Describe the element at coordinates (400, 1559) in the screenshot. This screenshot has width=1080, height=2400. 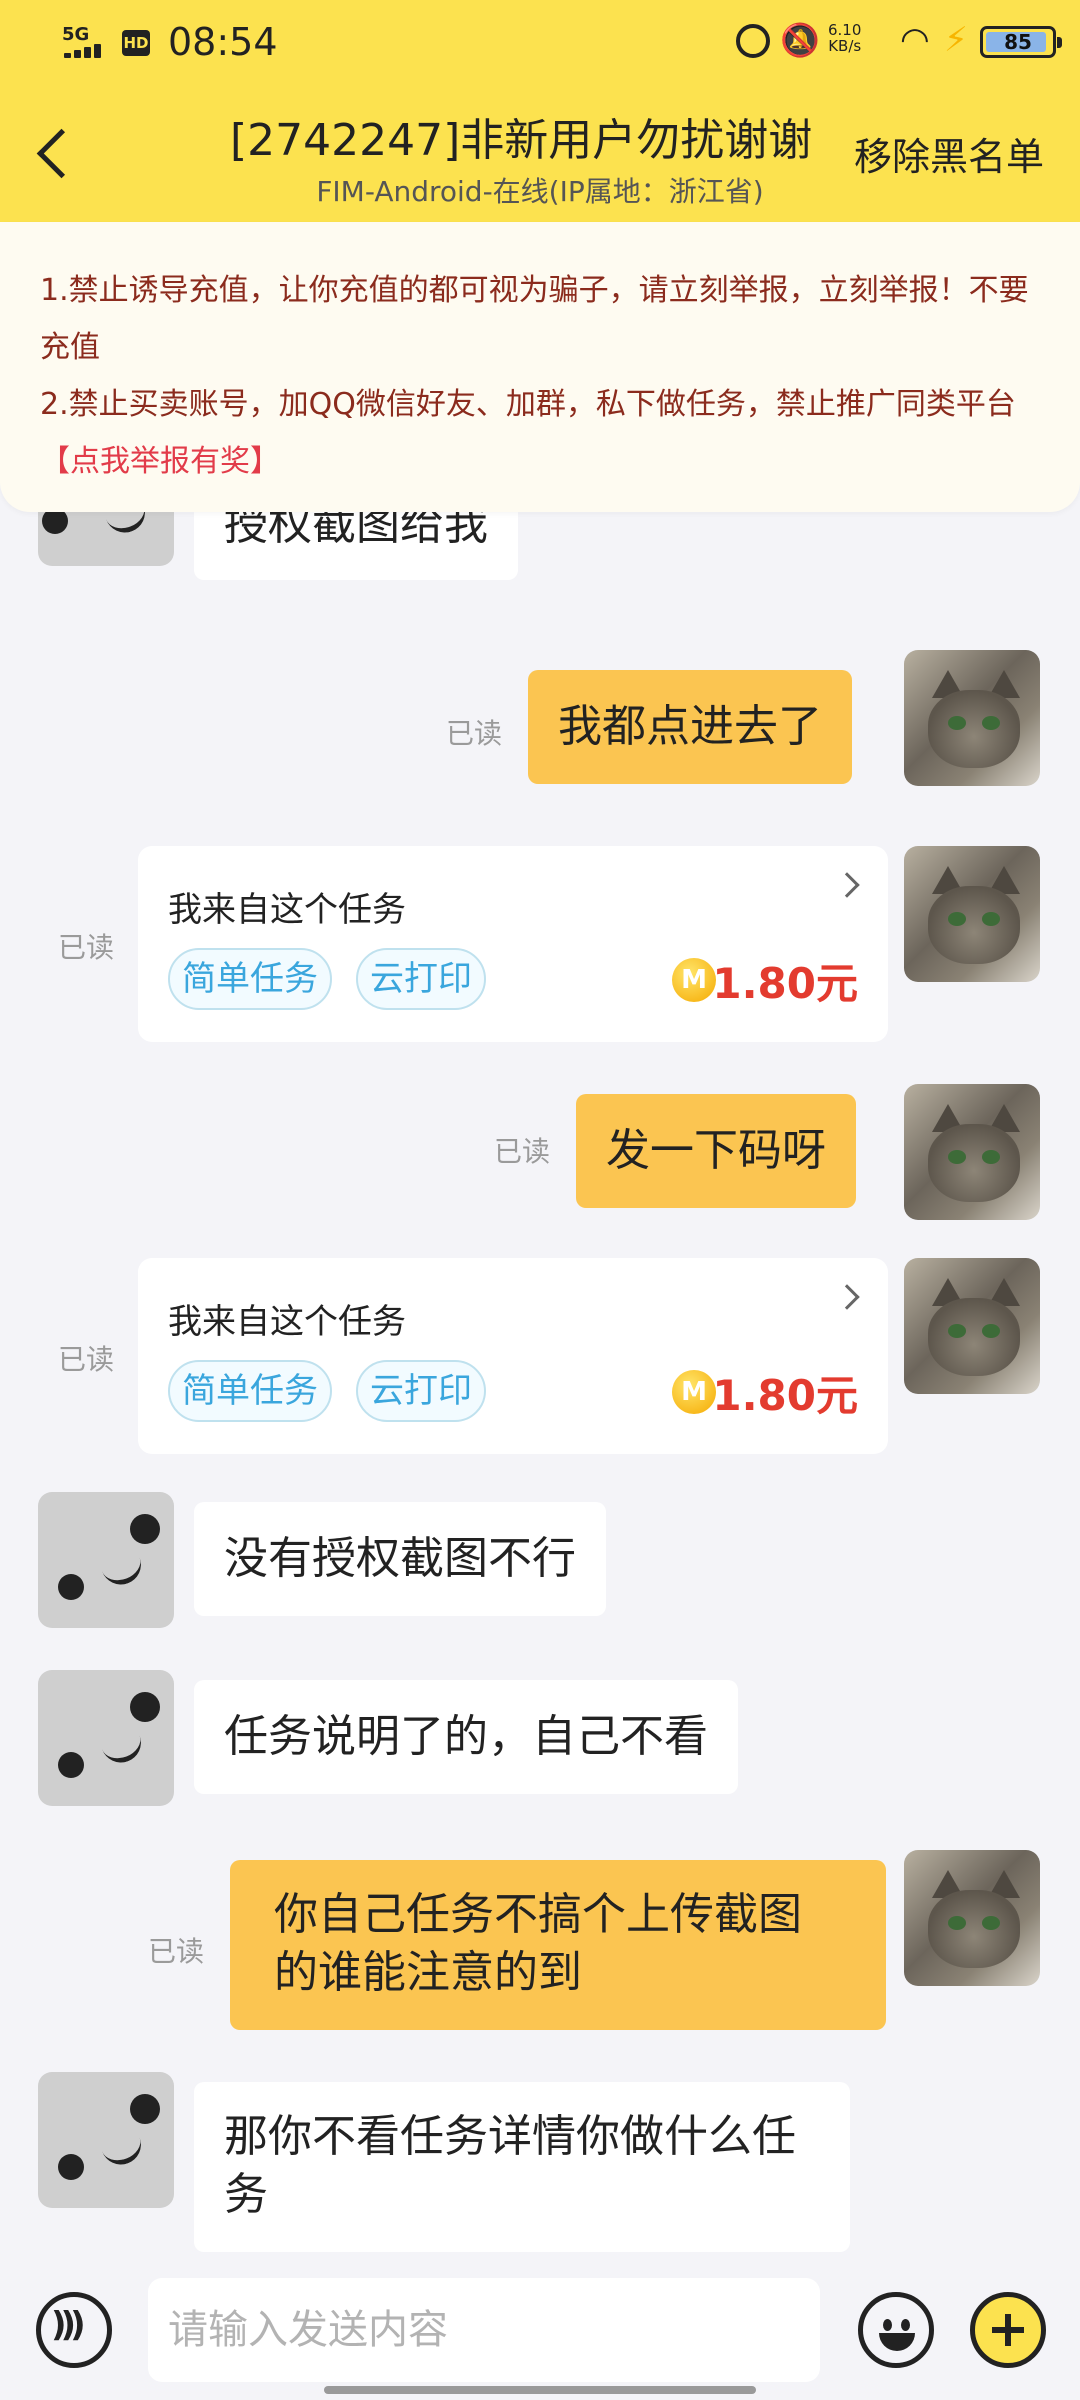
I see `message-bubble: 没有授权截图不行` at that location.